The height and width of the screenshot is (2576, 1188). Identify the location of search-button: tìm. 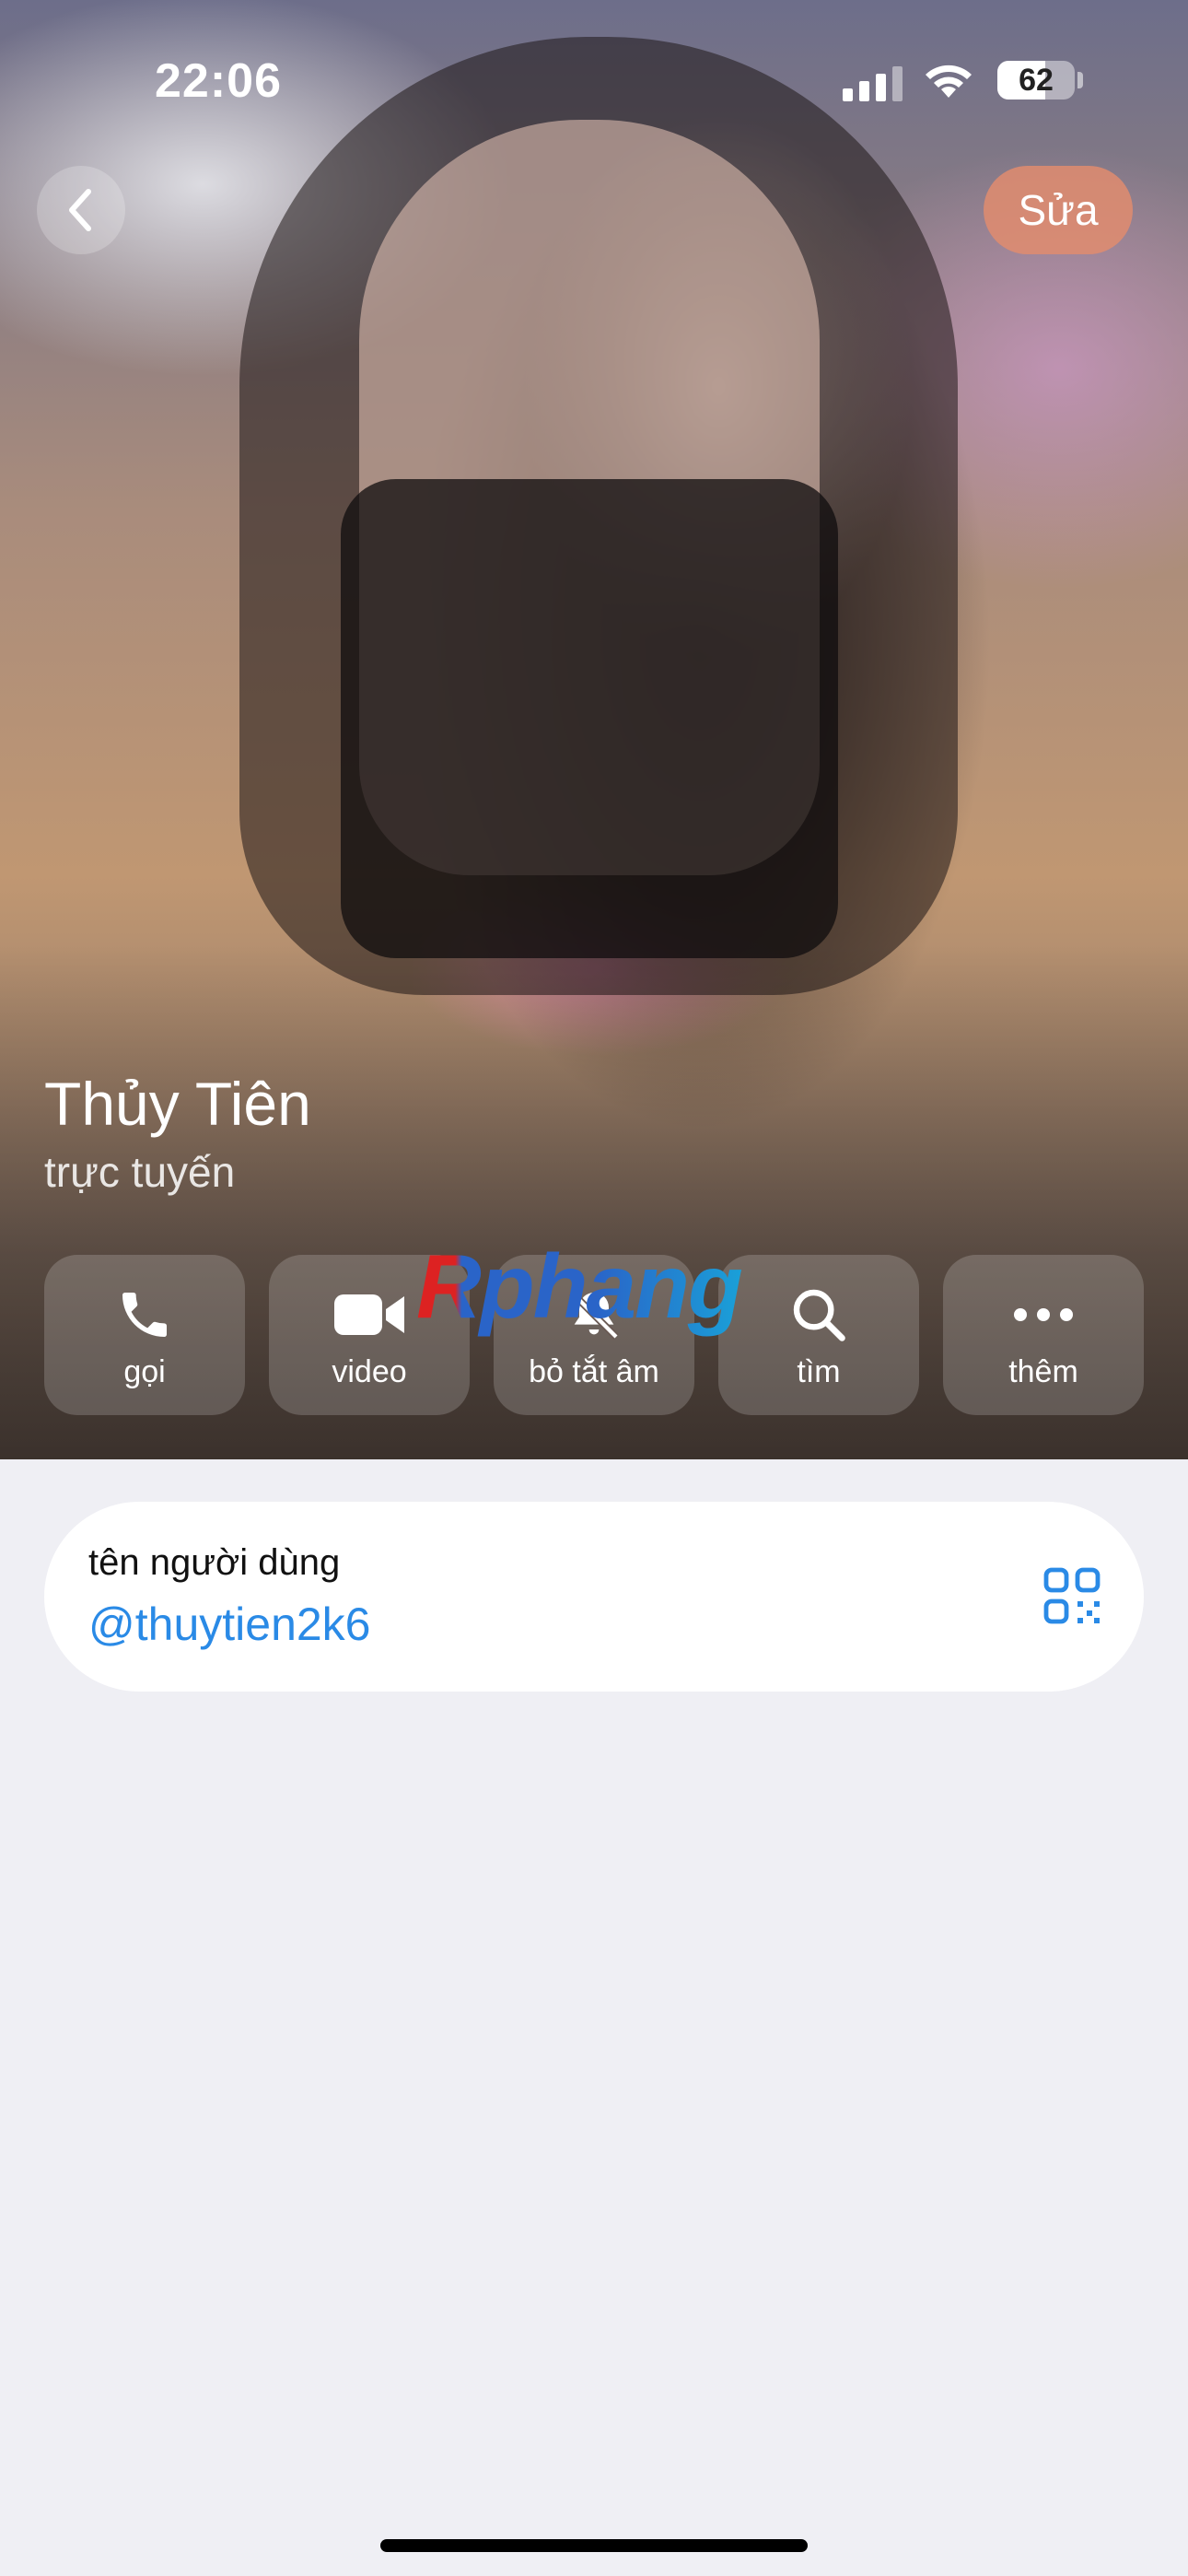
(818, 1335).